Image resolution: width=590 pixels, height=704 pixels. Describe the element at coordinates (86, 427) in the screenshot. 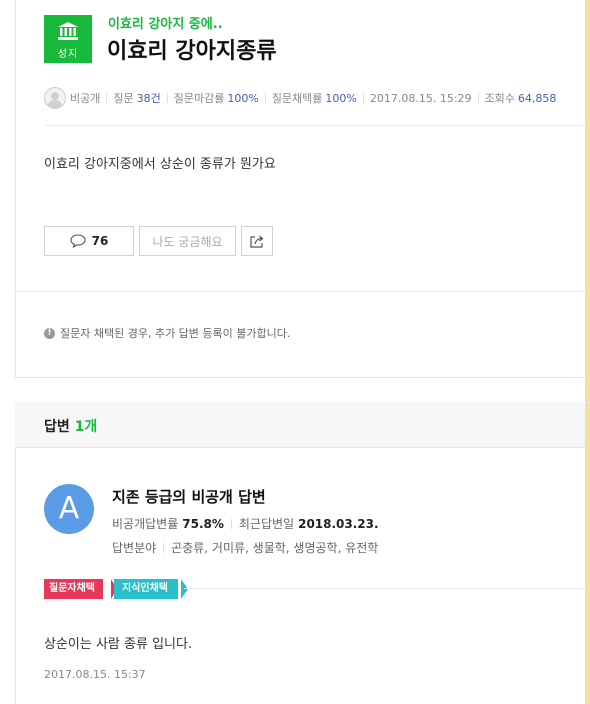

I see `answers-count: 1개` at that location.